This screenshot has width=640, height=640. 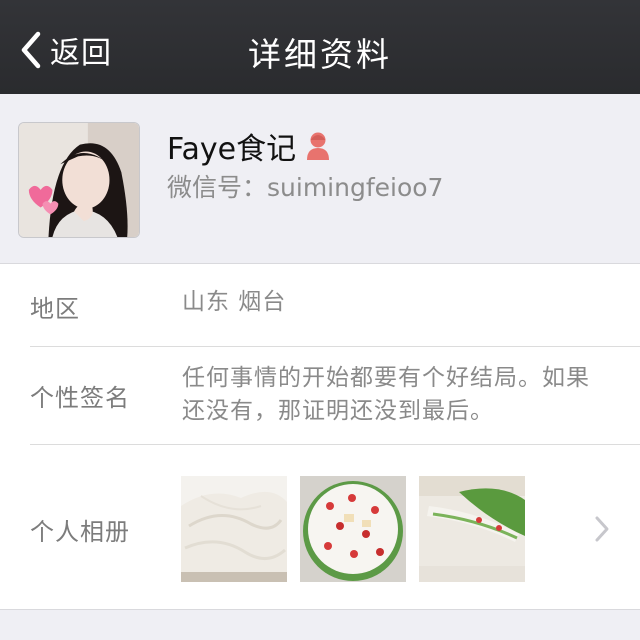 What do you see at coordinates (305, 187) in the screenshot?
I see `wechat-id: 微信号：suimingfeioo7` at bounding box center [305, 187].